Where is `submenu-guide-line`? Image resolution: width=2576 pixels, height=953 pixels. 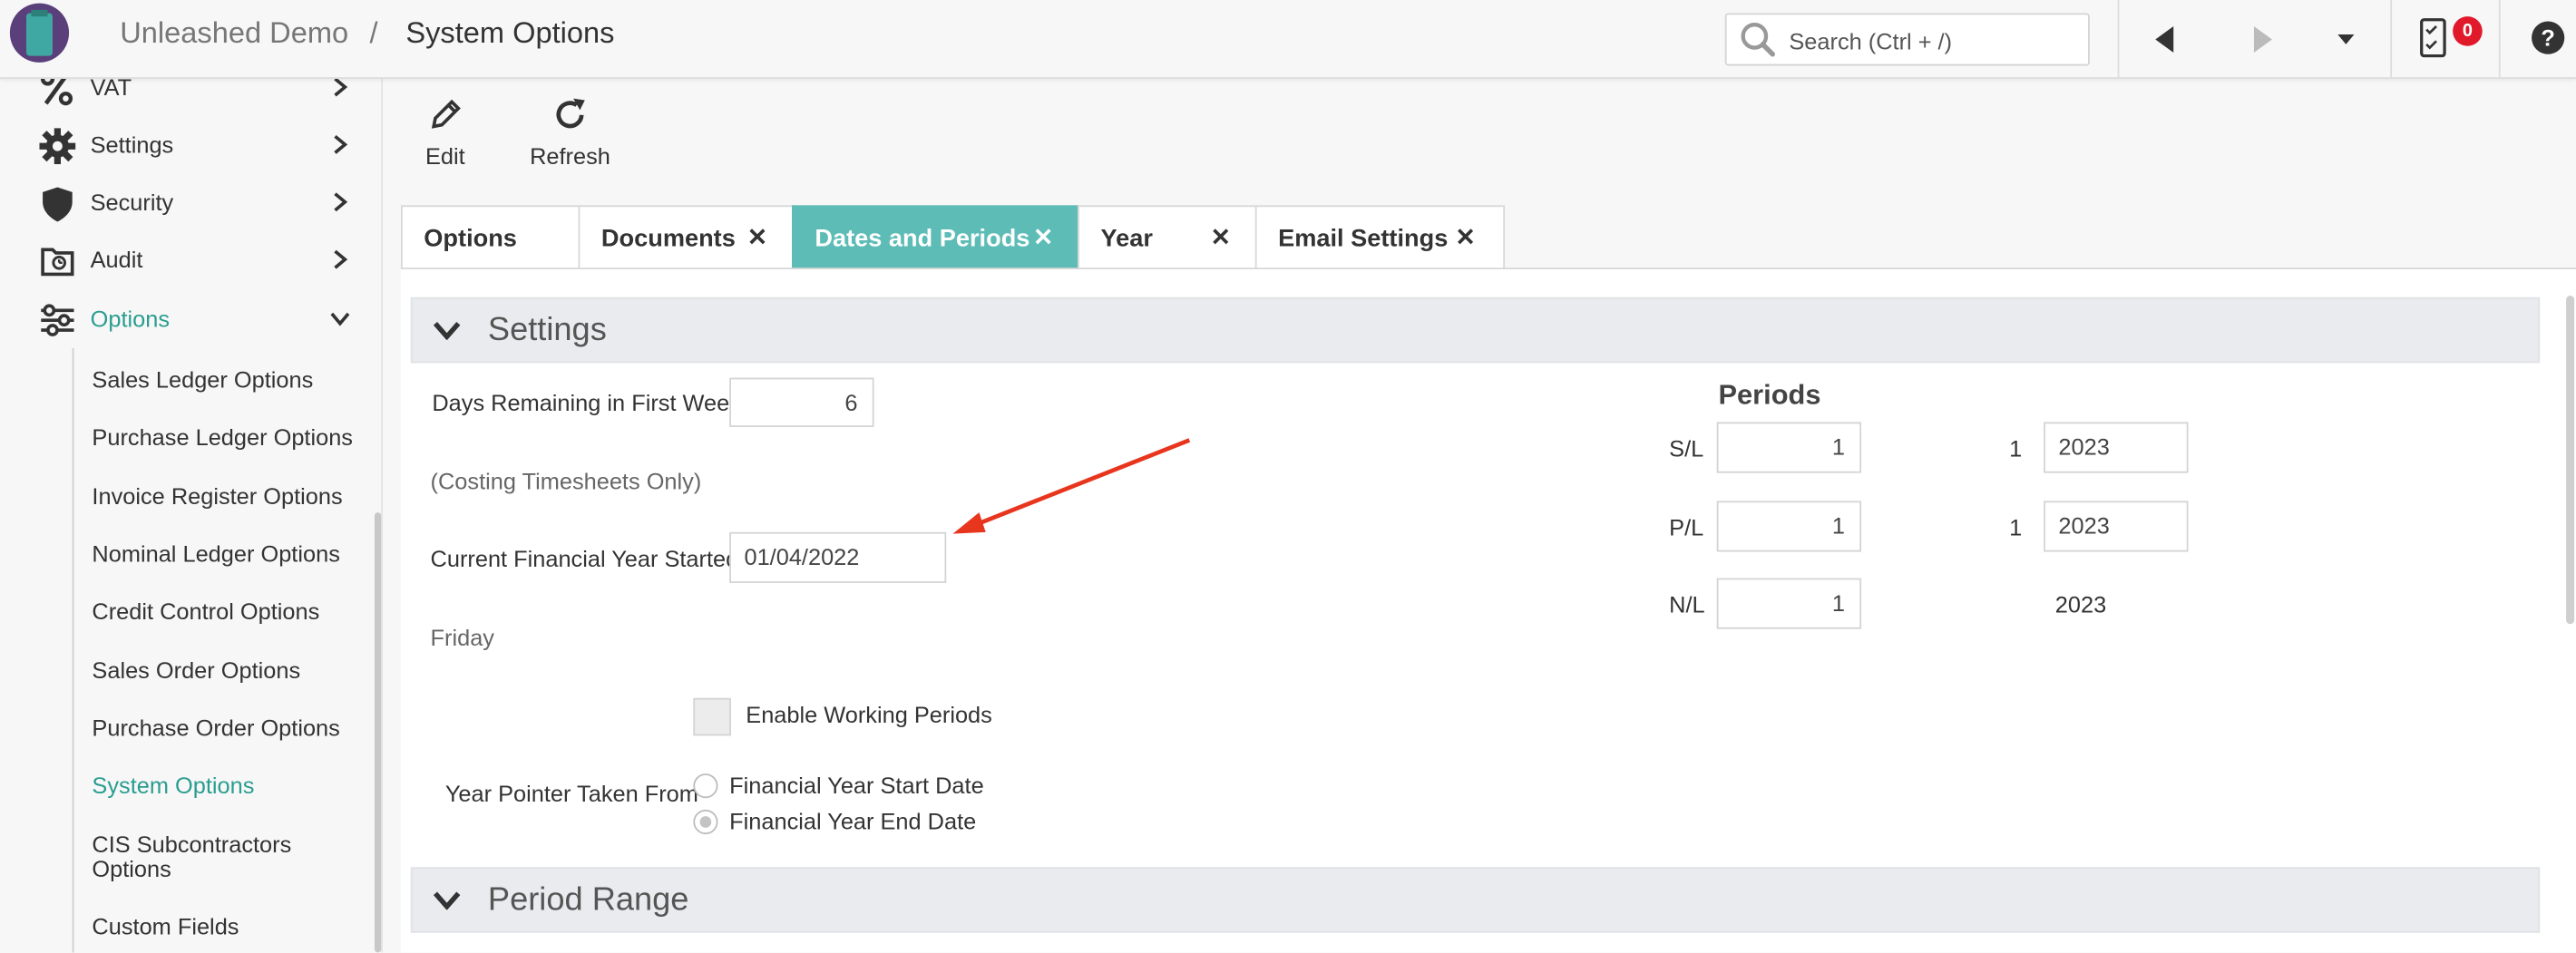
submenu-guide-line is located at coordinates (73, 650).